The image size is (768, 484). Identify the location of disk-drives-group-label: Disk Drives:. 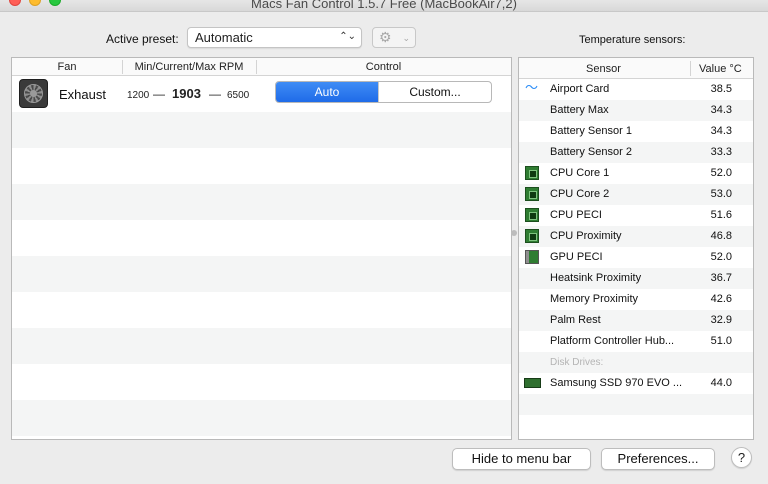
(577, 362).